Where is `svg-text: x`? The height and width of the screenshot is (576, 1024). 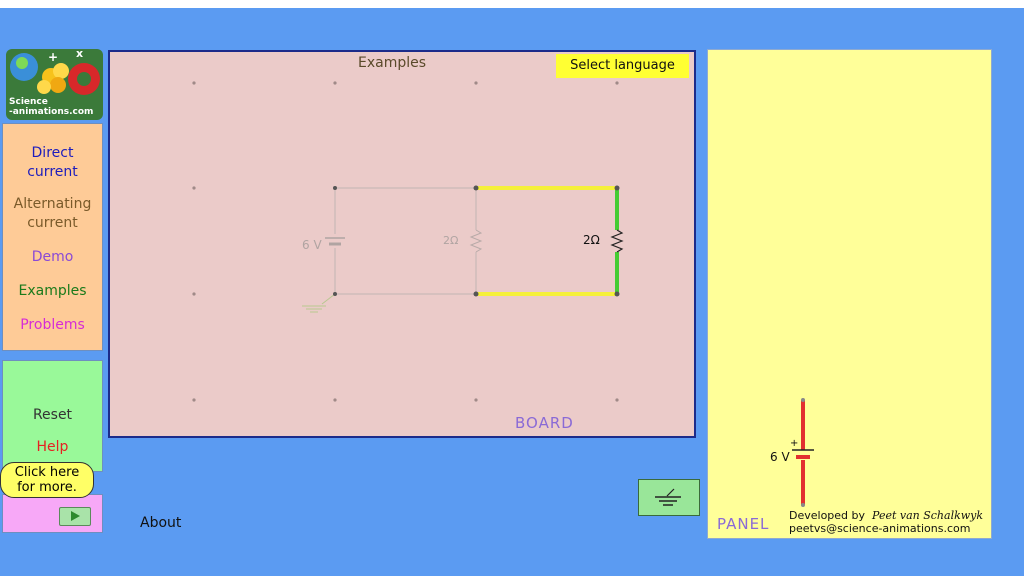
svg-text: x is located at coordinates (79, 54).